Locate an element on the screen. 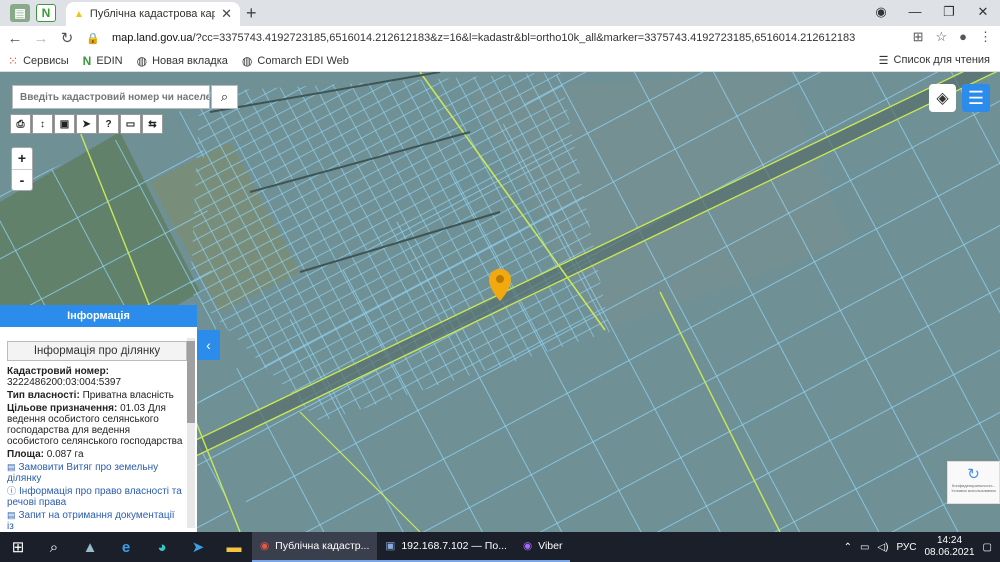  menu-button: ☰ is located at coordinates (976, 98).